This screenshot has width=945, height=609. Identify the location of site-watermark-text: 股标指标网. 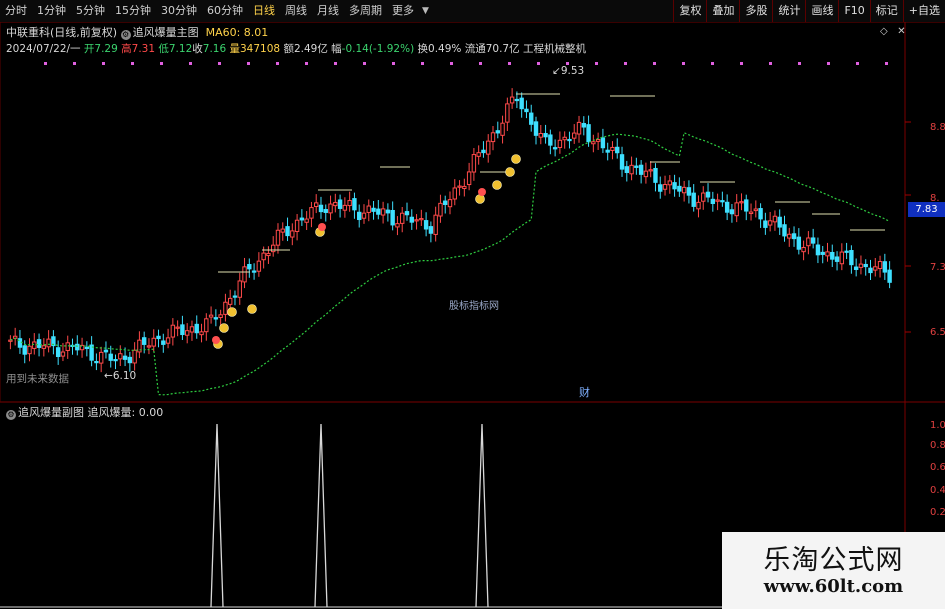
(474, 306).